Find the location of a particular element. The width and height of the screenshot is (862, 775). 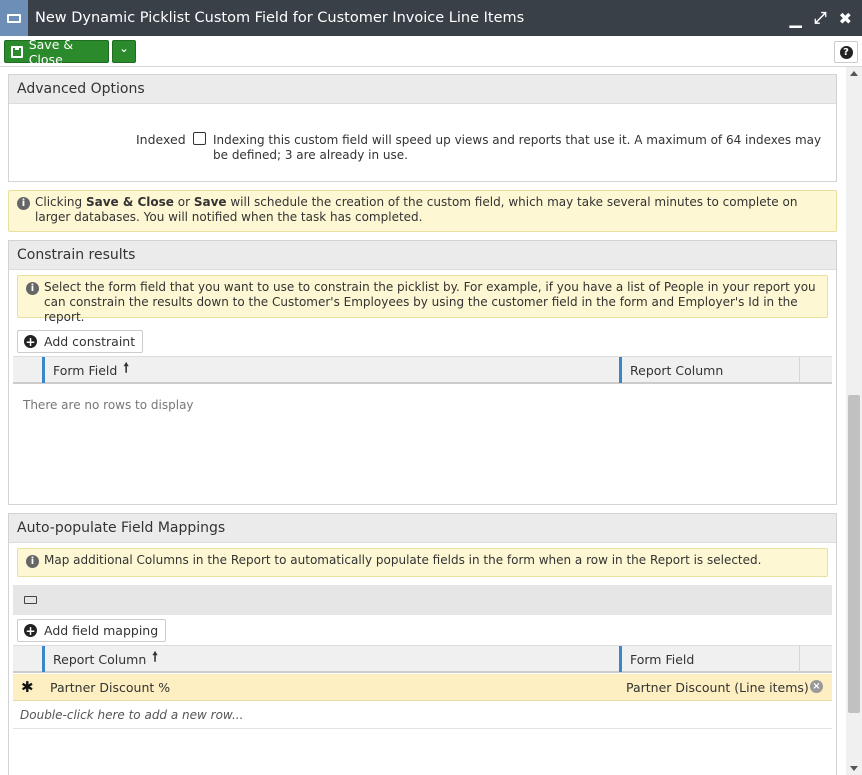

column-header-form-field-label: Form Field is located at coordinates (85, 370).